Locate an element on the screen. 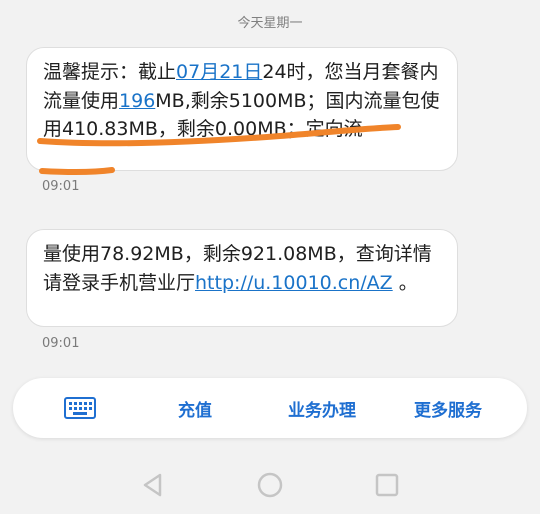 This screenshot has height=514, width=540. url-link: http://u.10010.cn/AZ is located at coordinates (294, 283).